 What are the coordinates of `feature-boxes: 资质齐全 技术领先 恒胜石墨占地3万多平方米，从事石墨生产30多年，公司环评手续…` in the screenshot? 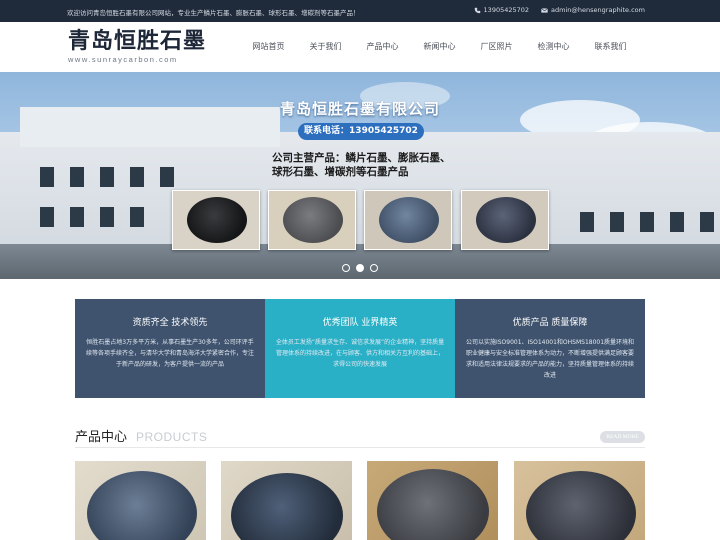 It's located at (360, 348).